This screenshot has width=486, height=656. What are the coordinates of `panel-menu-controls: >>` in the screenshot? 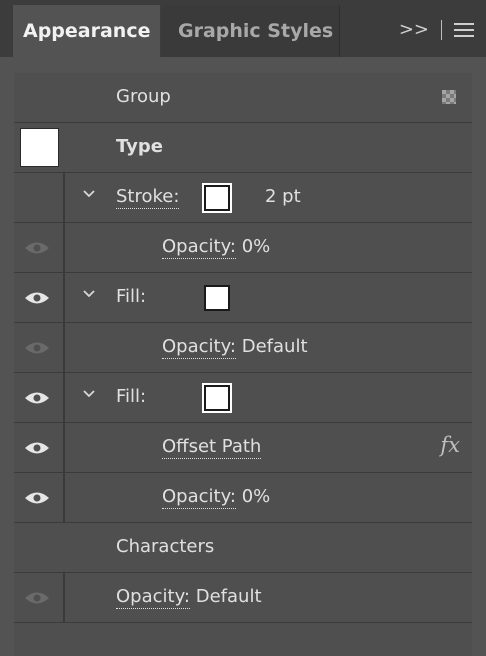 It's located at (436, 29).